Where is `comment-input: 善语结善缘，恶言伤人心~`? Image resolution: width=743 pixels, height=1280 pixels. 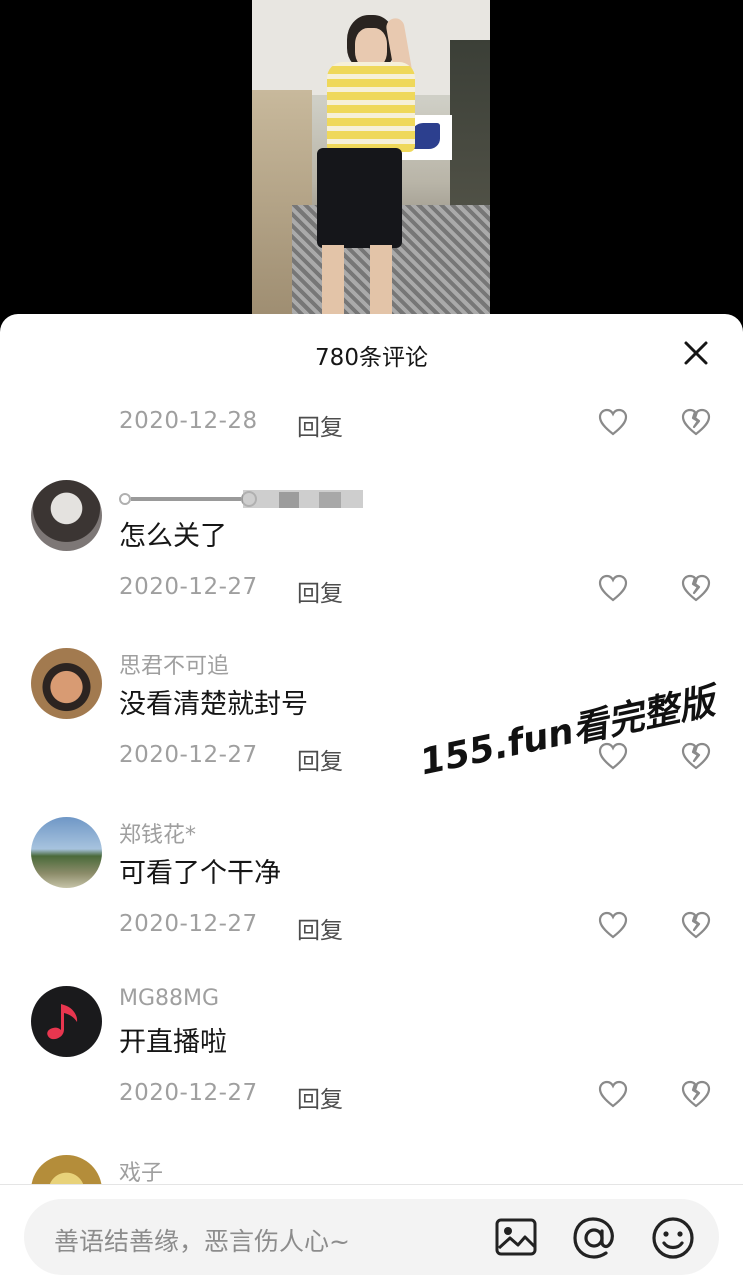 comment-input: 善语结善缘，恶言伤人心~ is located at coordinates (371, 1237).